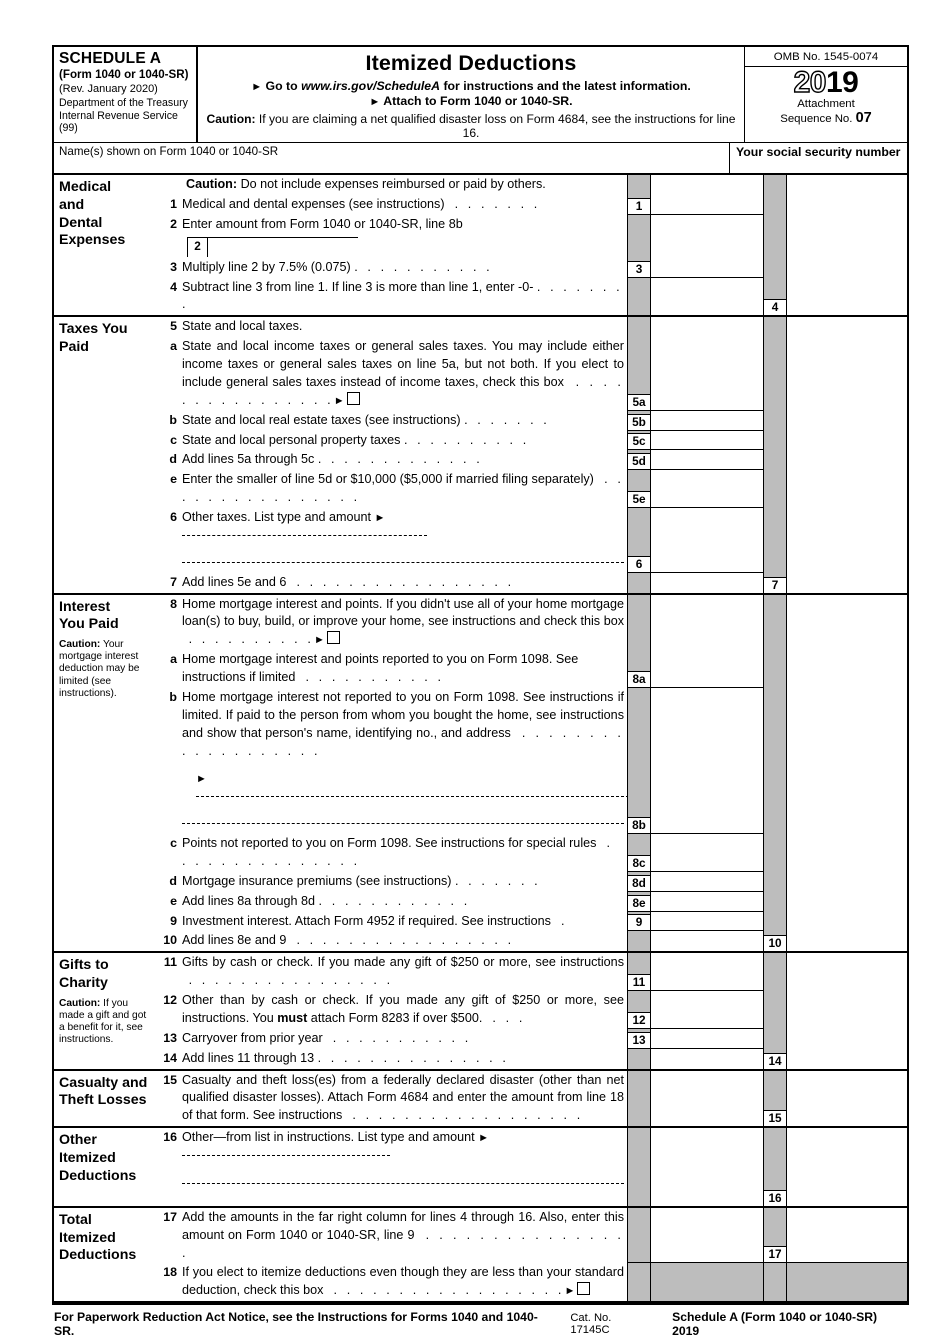  I want to click on omb-number: OMB No. 1545-0074, so click(826, 57).